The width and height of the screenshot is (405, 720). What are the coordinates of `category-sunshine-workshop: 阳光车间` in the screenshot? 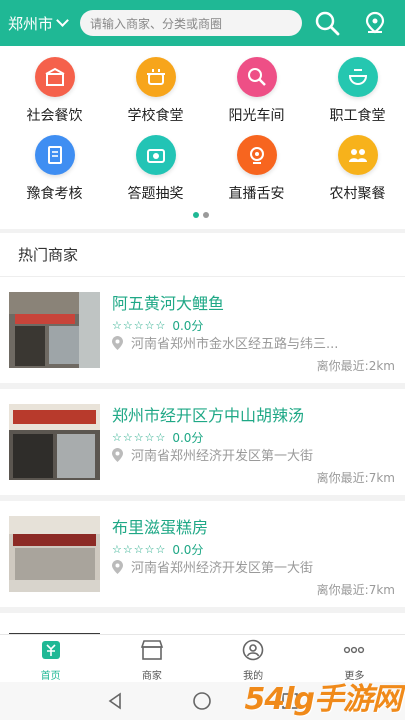 It's located at (256, 91).